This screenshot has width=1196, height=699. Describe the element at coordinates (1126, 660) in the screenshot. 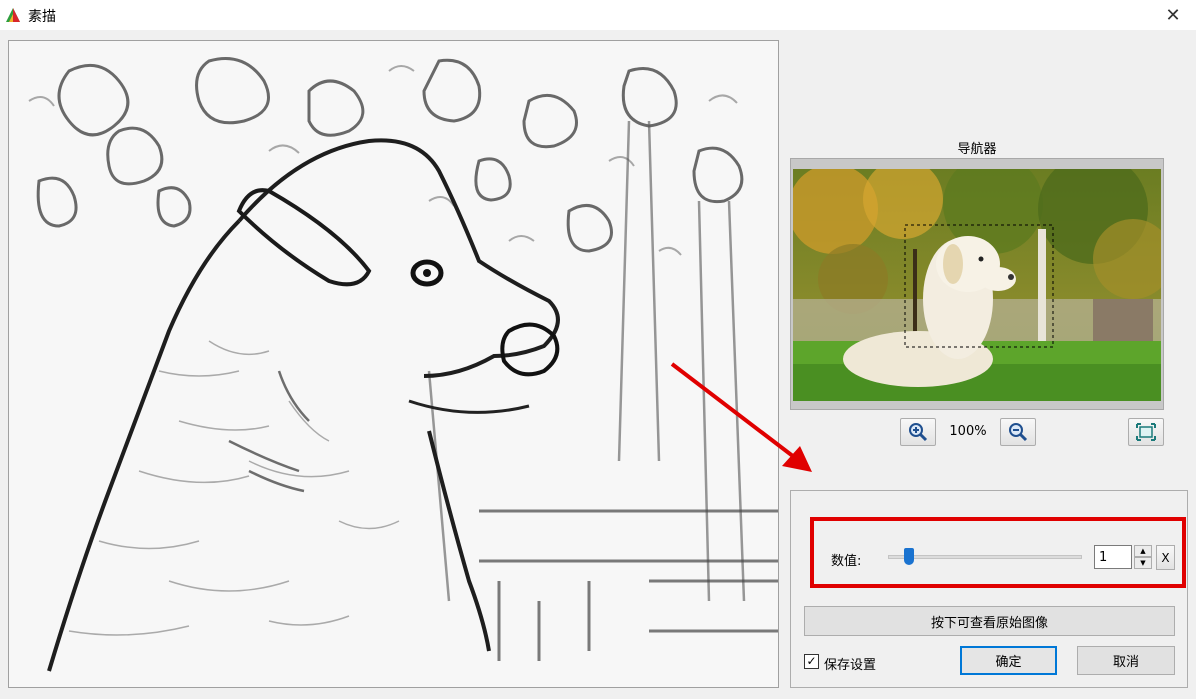

I see `cancel-button: 取消` at that location.